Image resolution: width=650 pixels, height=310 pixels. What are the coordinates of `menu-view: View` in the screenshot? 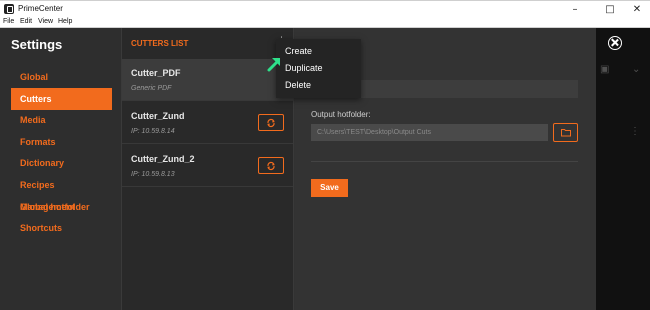 It's located at (45, 22).